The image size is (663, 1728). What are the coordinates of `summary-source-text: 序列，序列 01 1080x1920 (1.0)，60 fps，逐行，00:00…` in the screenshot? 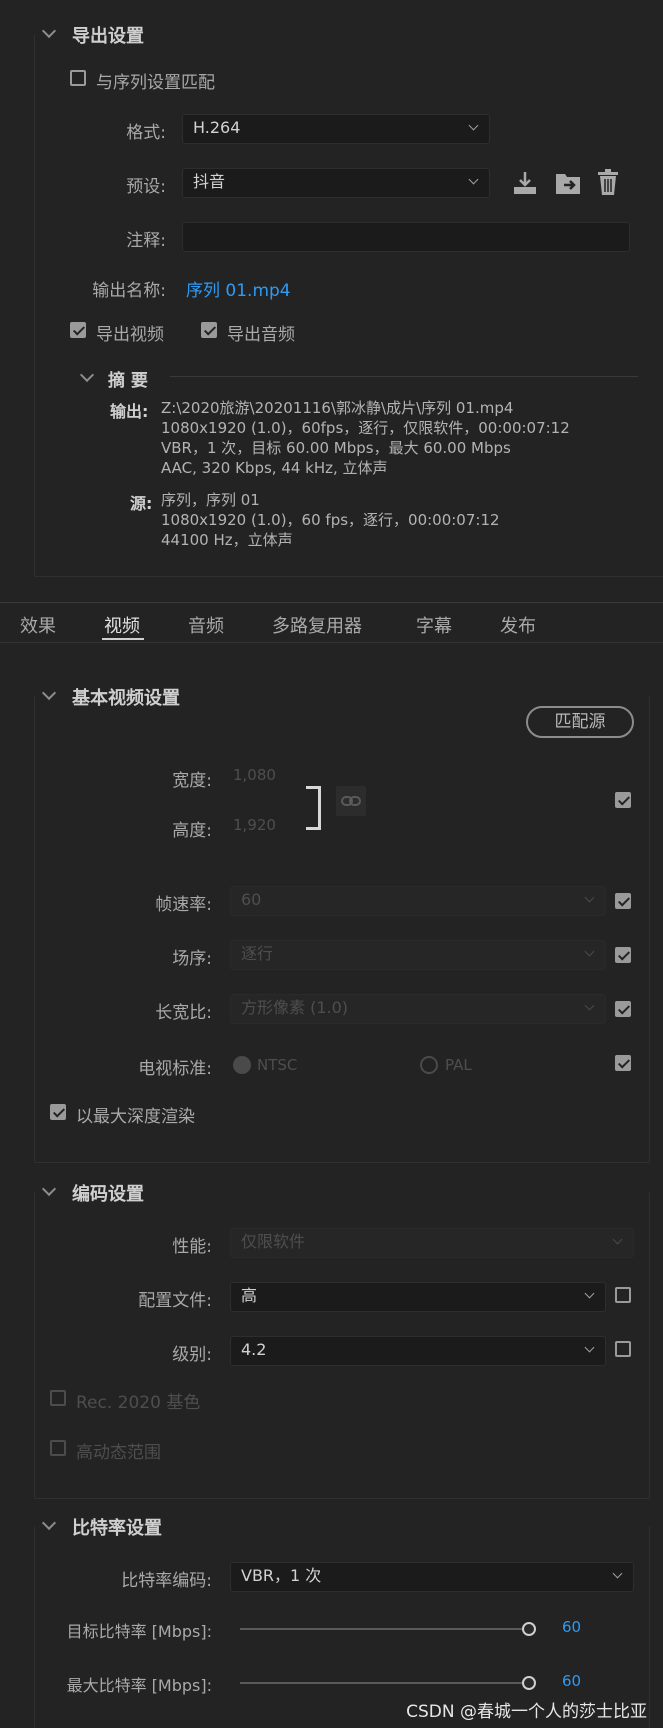 It's located at (330, 520).